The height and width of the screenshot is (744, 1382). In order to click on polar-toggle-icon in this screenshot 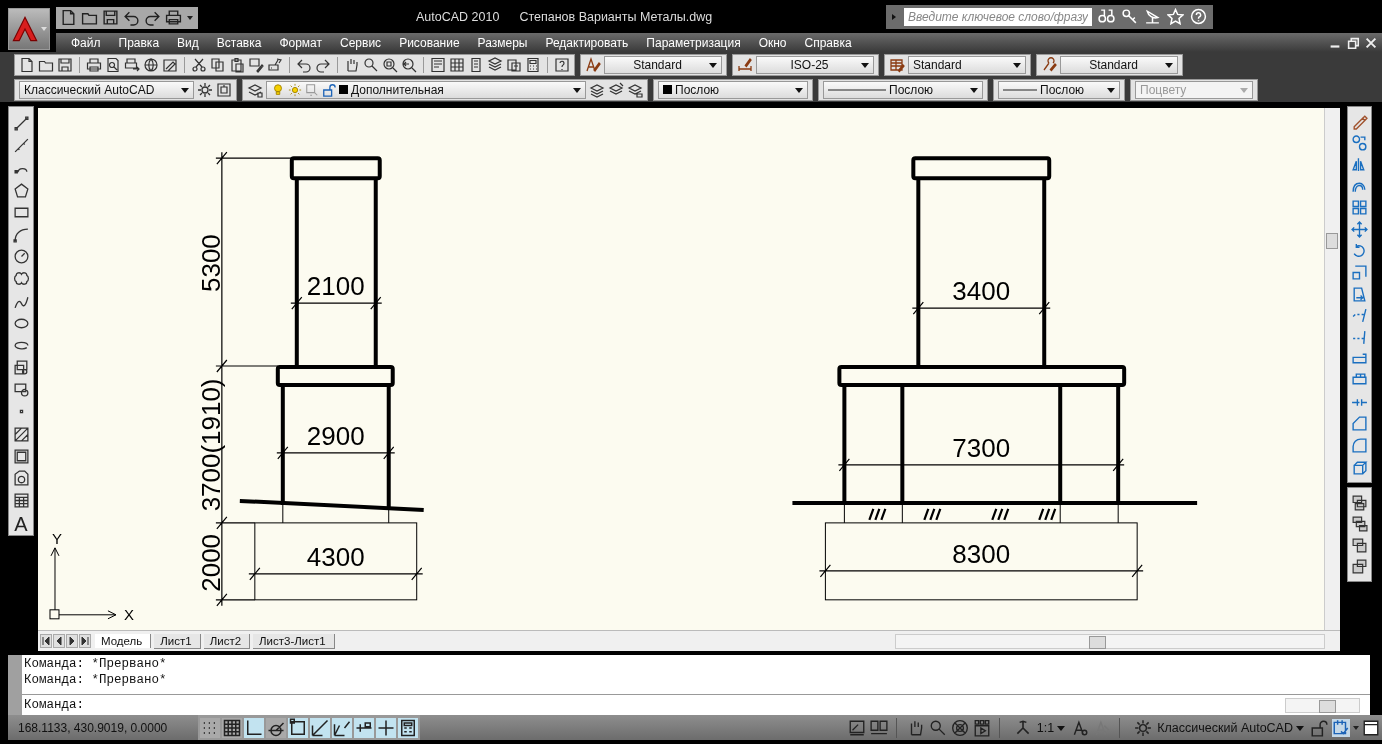, I will do `click(276, 727)`.